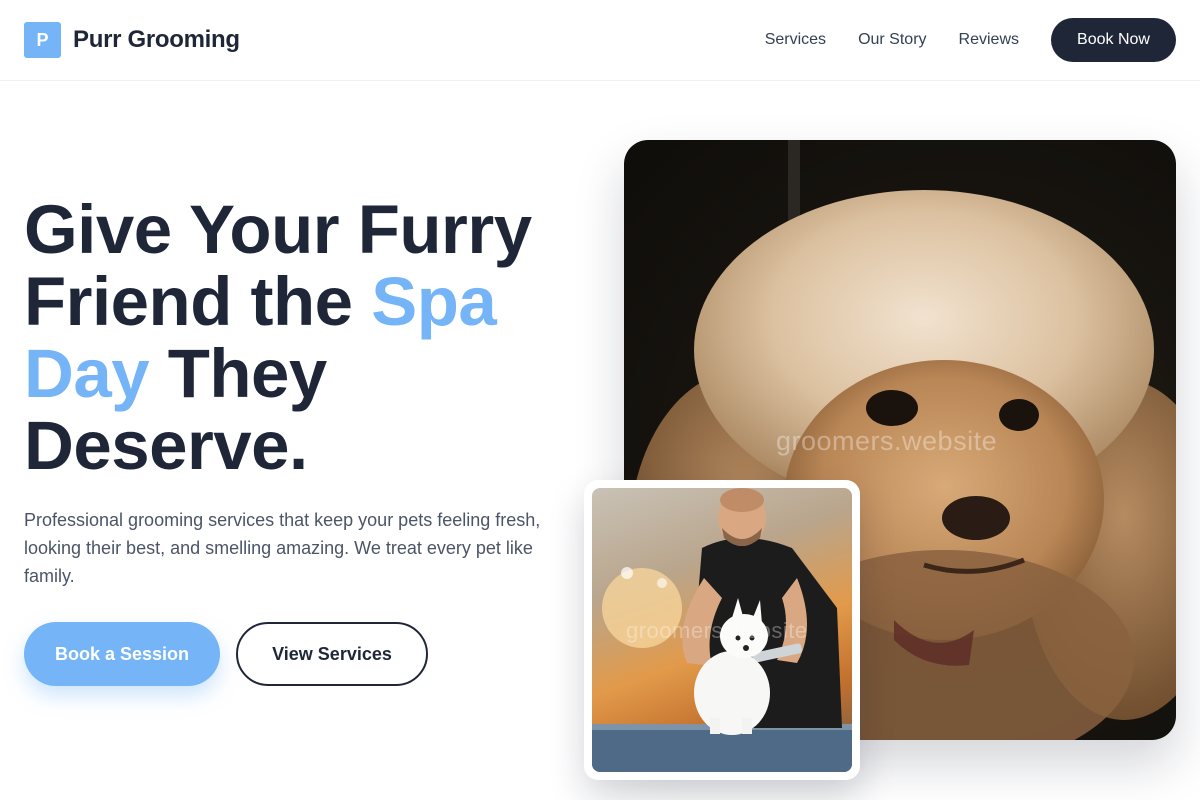  Describe the element at coordinates (166, 445) in the screenshot. I see `headline-line-4: Deserve.` at that location.